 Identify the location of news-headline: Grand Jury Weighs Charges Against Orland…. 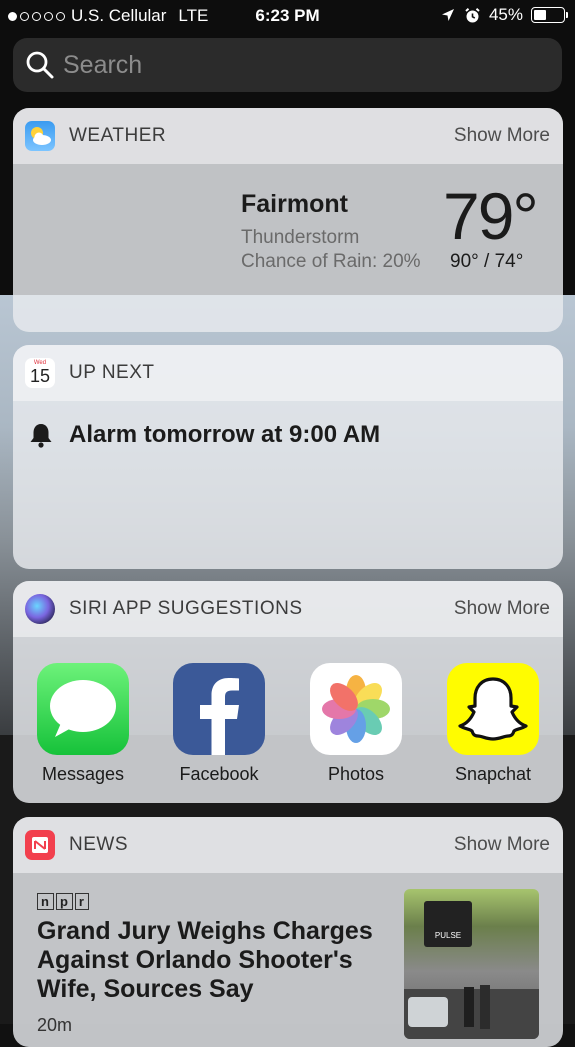
(212, 960).